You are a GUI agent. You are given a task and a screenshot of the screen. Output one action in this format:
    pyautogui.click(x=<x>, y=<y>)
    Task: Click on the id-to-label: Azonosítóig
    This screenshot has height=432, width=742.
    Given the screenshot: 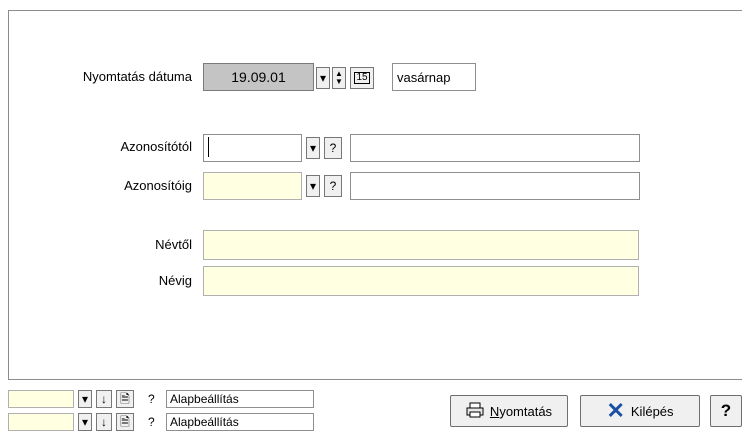 What is the action you would take?
    pyautogui.click(x=158, y=185)
    